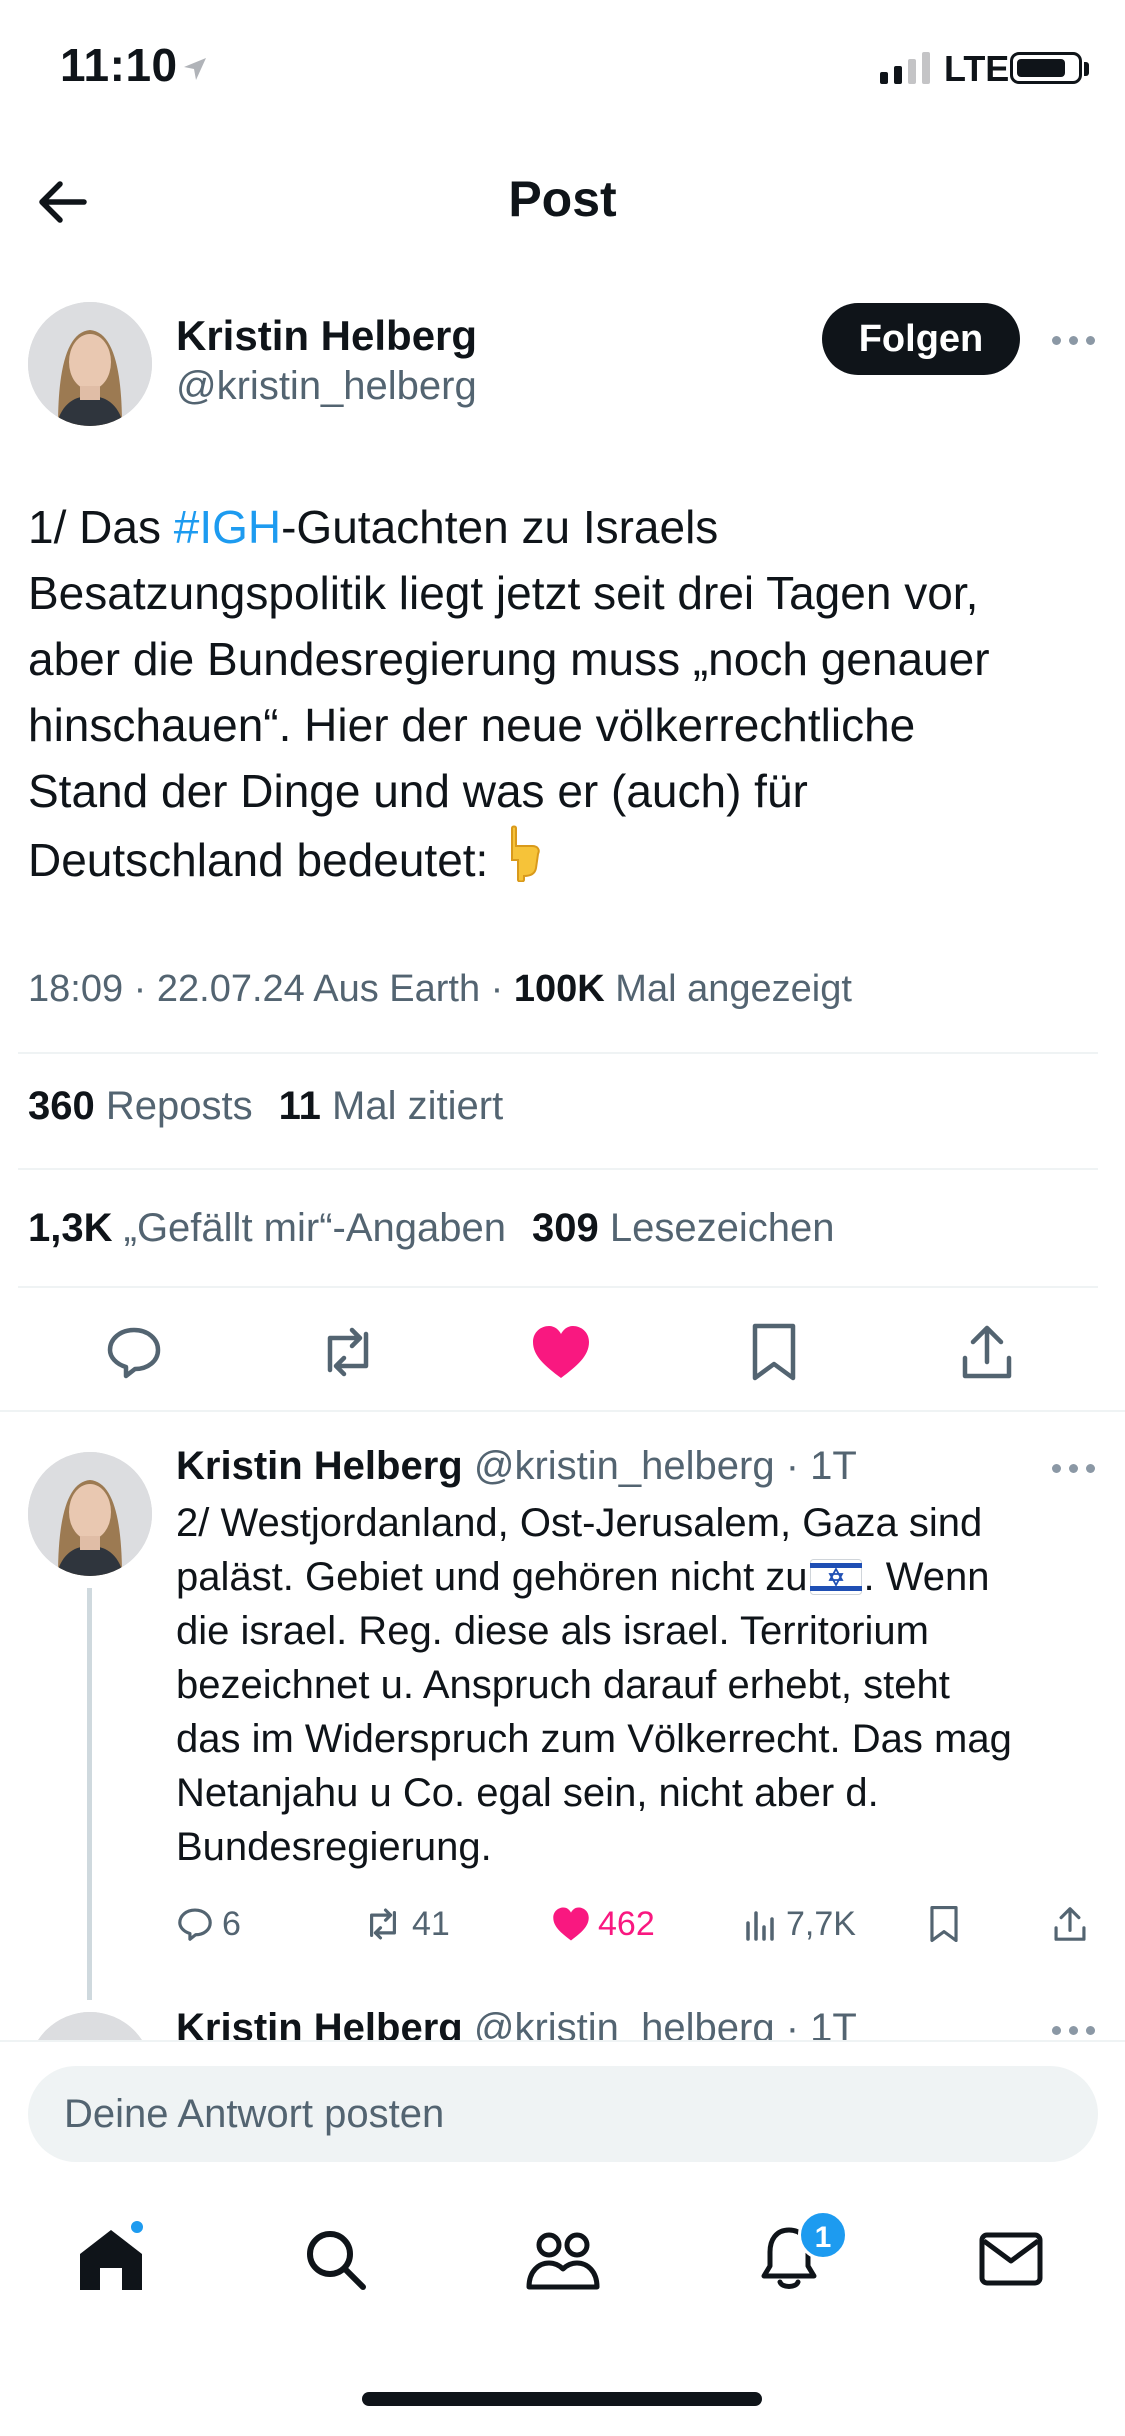 This screenshot has width=1125, height=2436. I want to click on reply-actions: 6 41 462 7,7K, so click(636, 1924).